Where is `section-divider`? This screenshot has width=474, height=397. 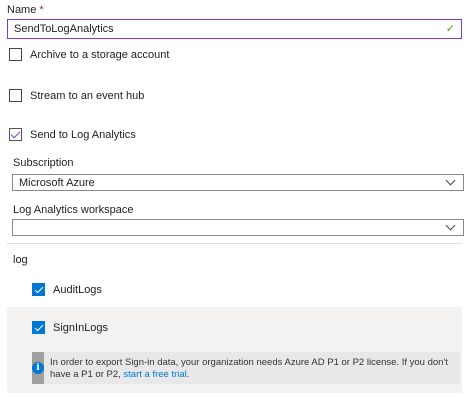 section-divider is located at coordinates (234, 243).